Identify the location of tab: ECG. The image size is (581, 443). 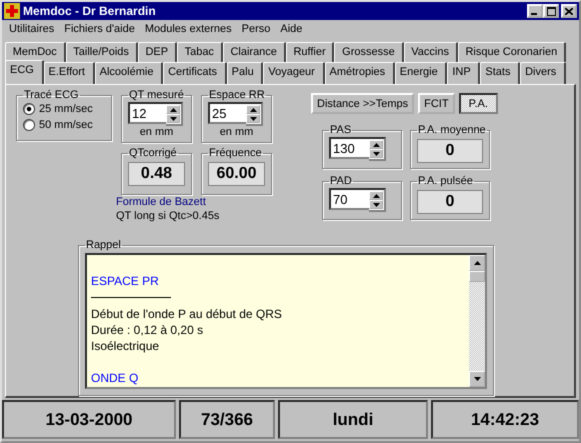
(24, 72).